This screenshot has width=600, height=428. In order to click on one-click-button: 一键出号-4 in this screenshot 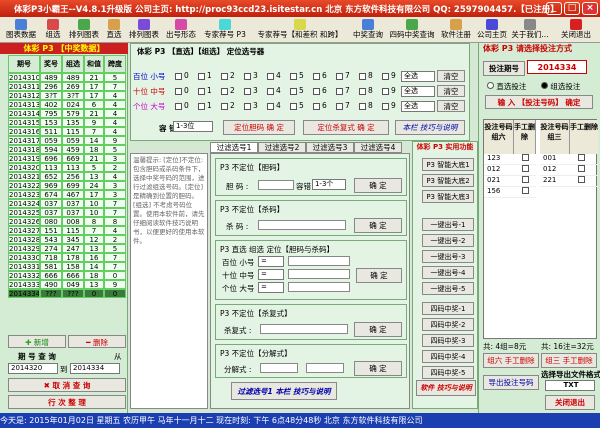, I will do `click(448, 272)`.